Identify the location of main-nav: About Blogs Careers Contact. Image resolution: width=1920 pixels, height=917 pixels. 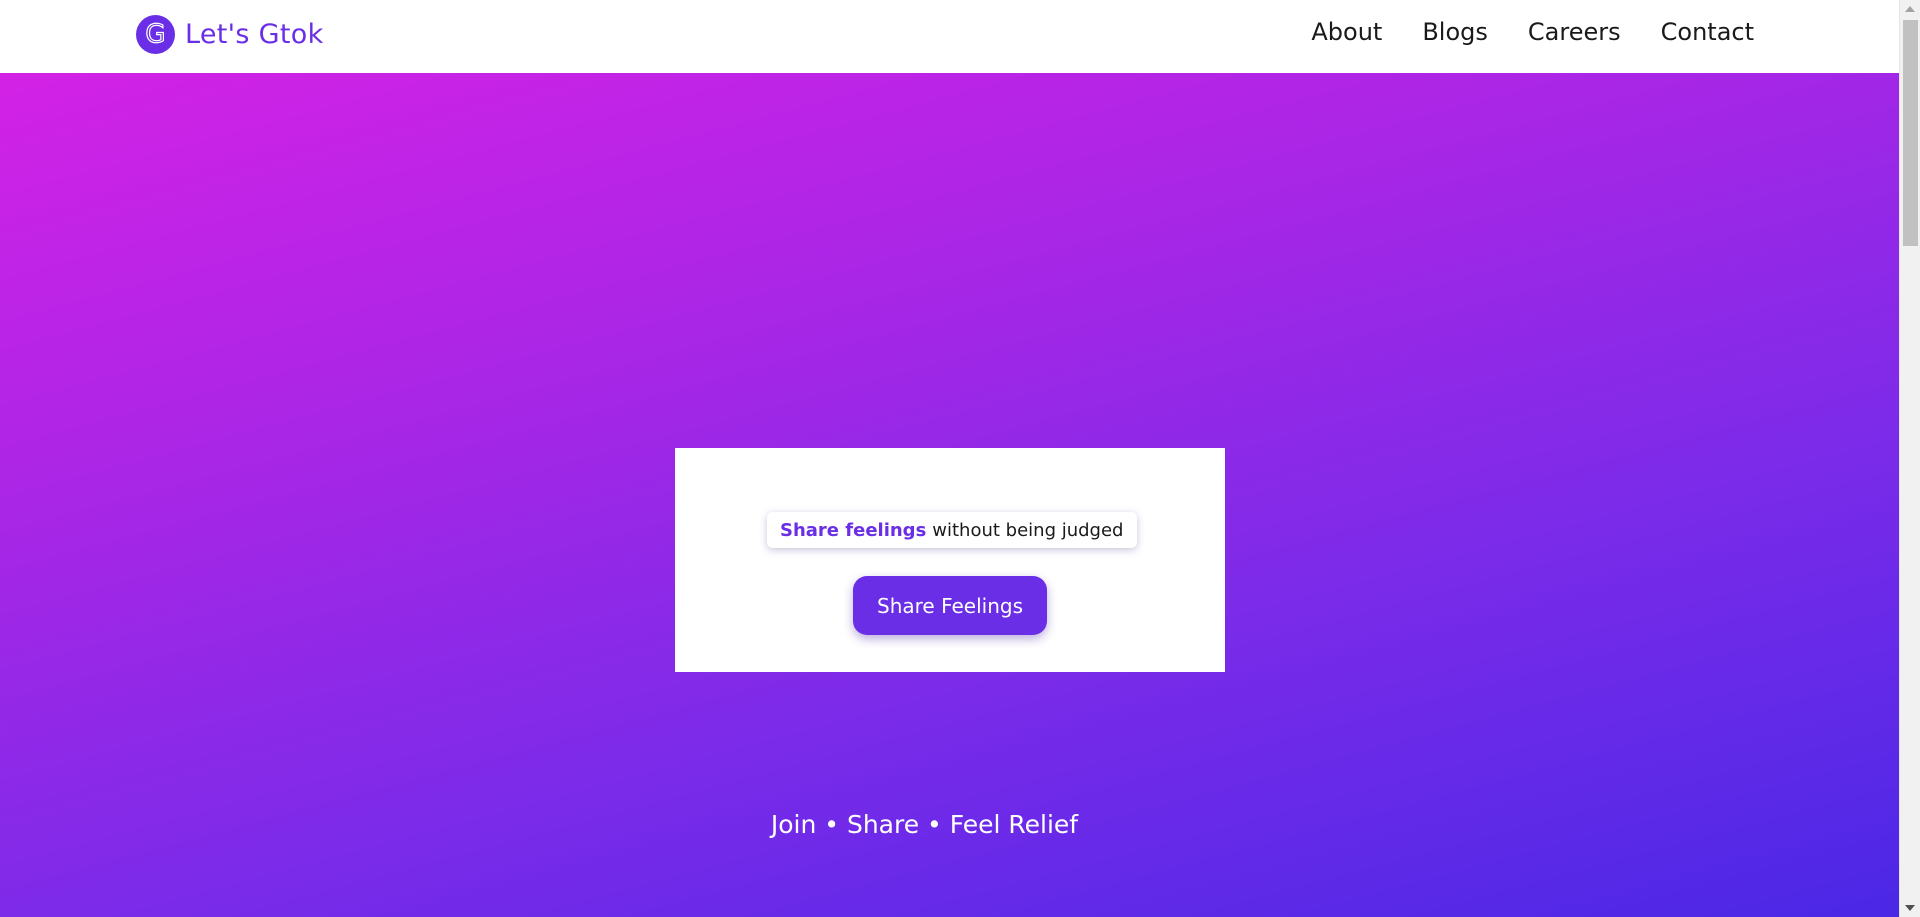
(1532, 32).